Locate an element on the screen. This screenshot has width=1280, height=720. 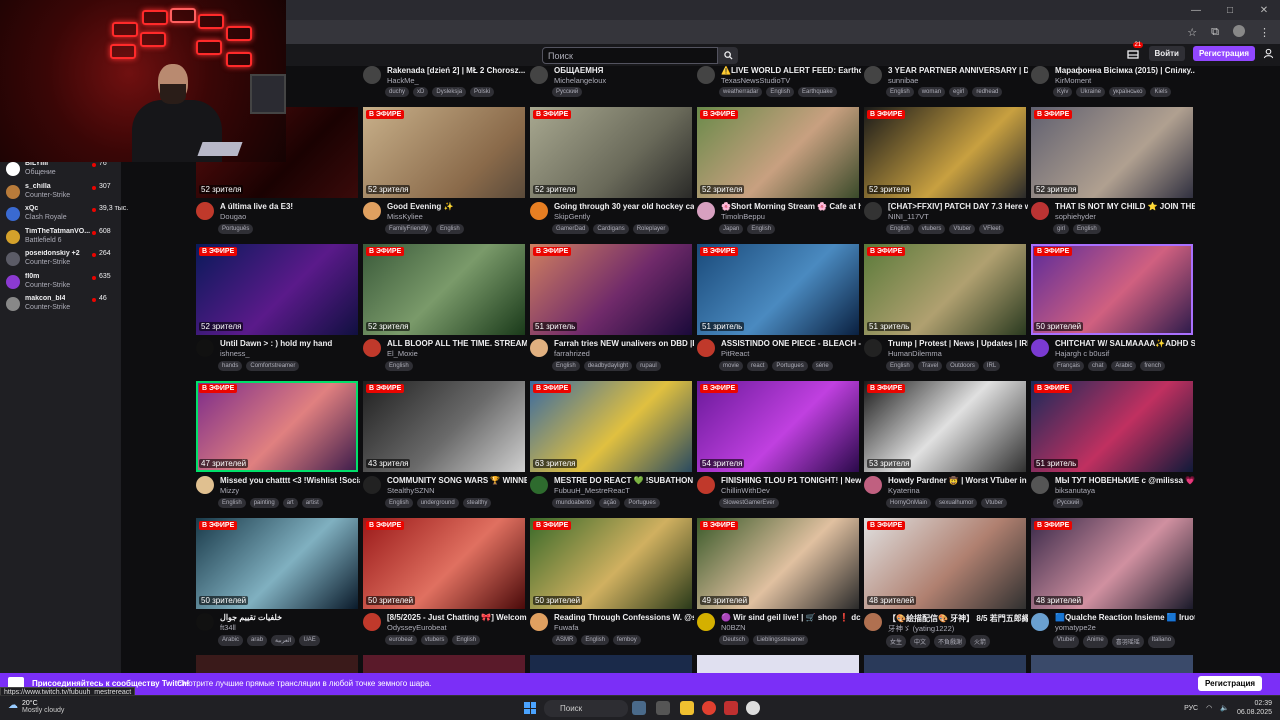
tag: Comfortstreamer is located at coordinates (273, 366).